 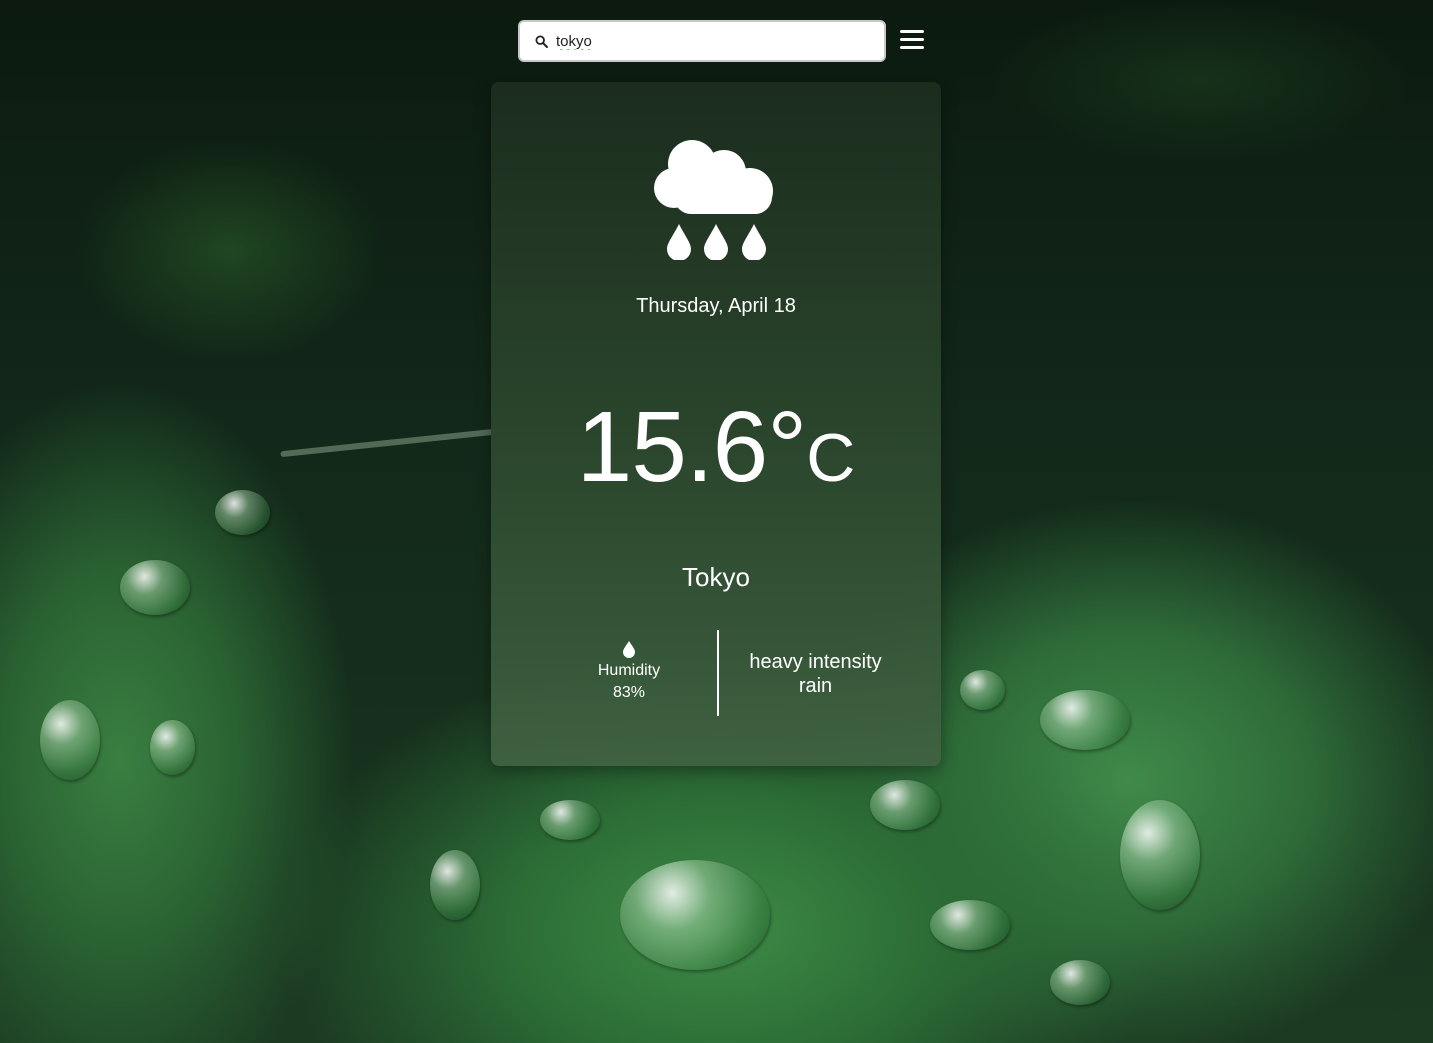 I want to click on divider, so click(x=718, y=673).